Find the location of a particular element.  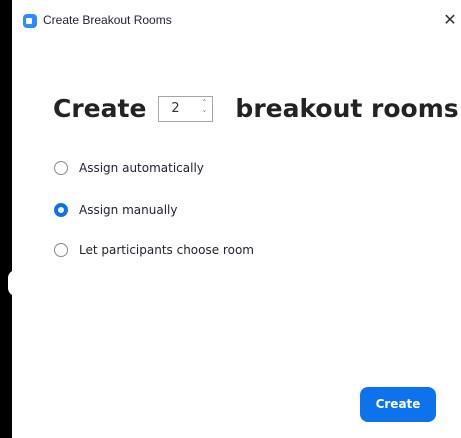

title-bar: Create Breakout Rooms ✕ is located at coordinates (236, 22).